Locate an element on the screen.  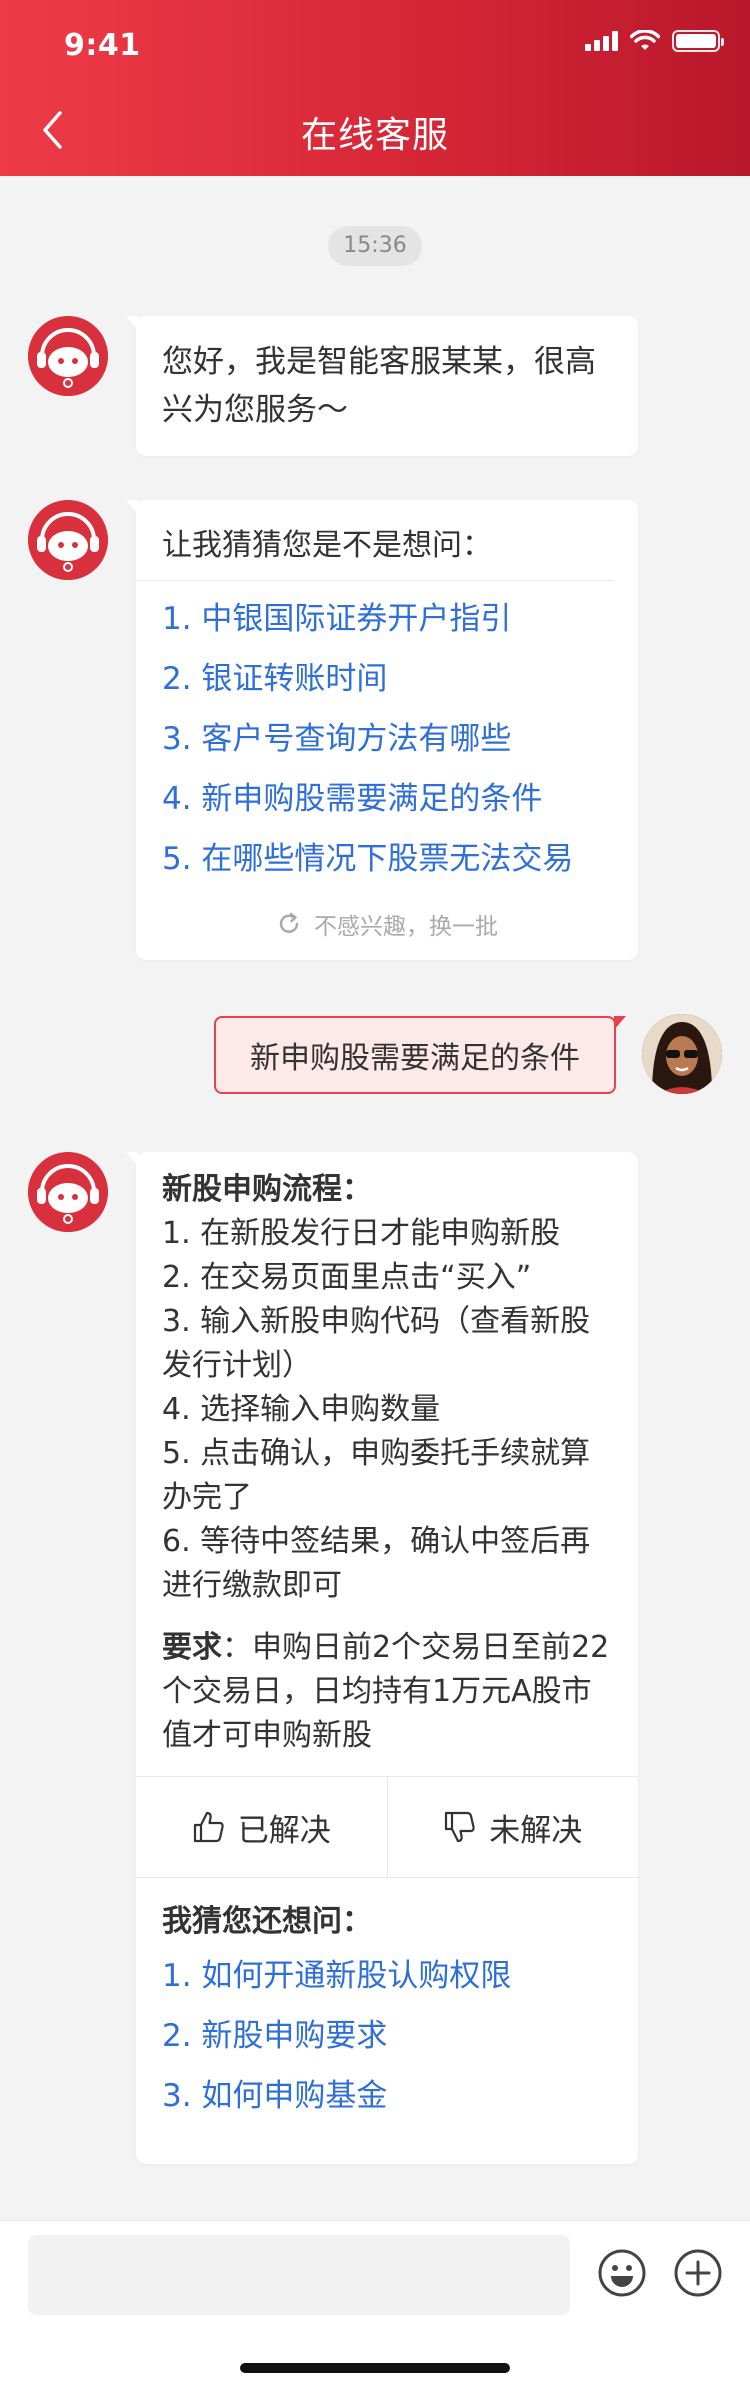
feedback-bar: 已解决 未解决 is located at coordinates (387, 1827).